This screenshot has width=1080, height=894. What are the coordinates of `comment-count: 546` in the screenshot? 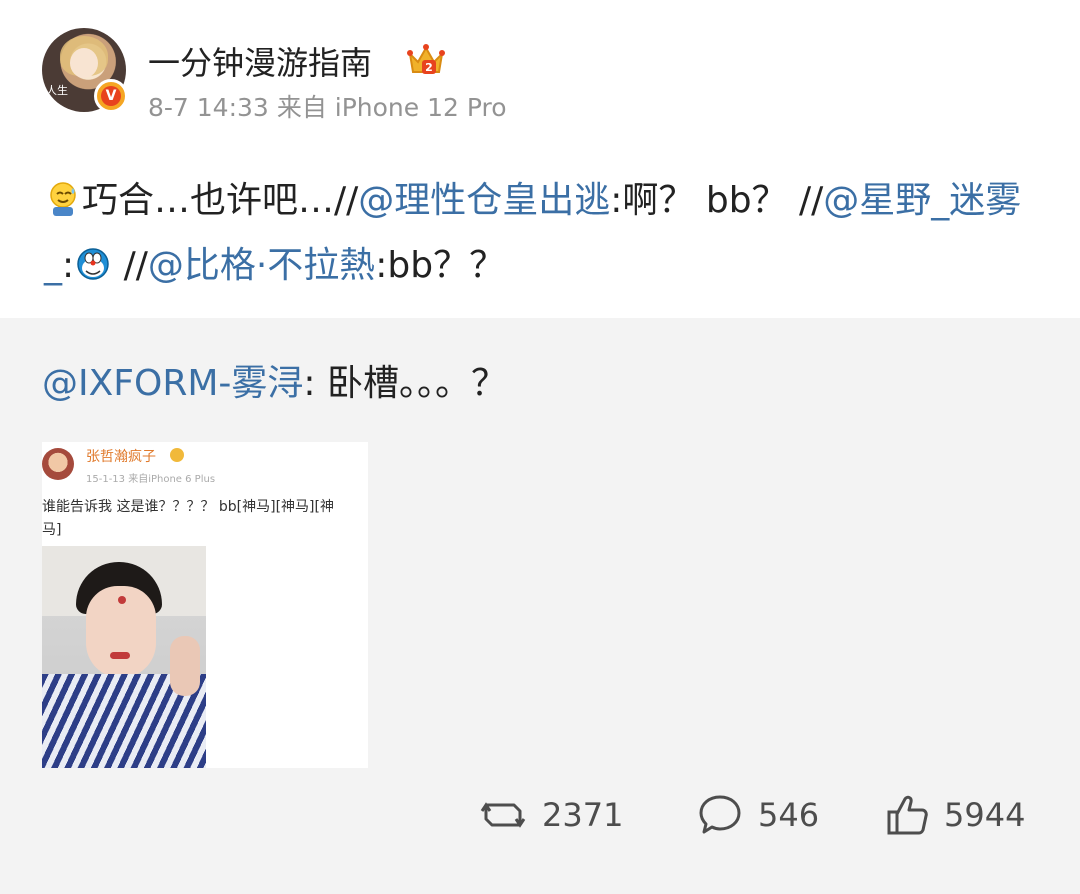 It's located at (789, 815).